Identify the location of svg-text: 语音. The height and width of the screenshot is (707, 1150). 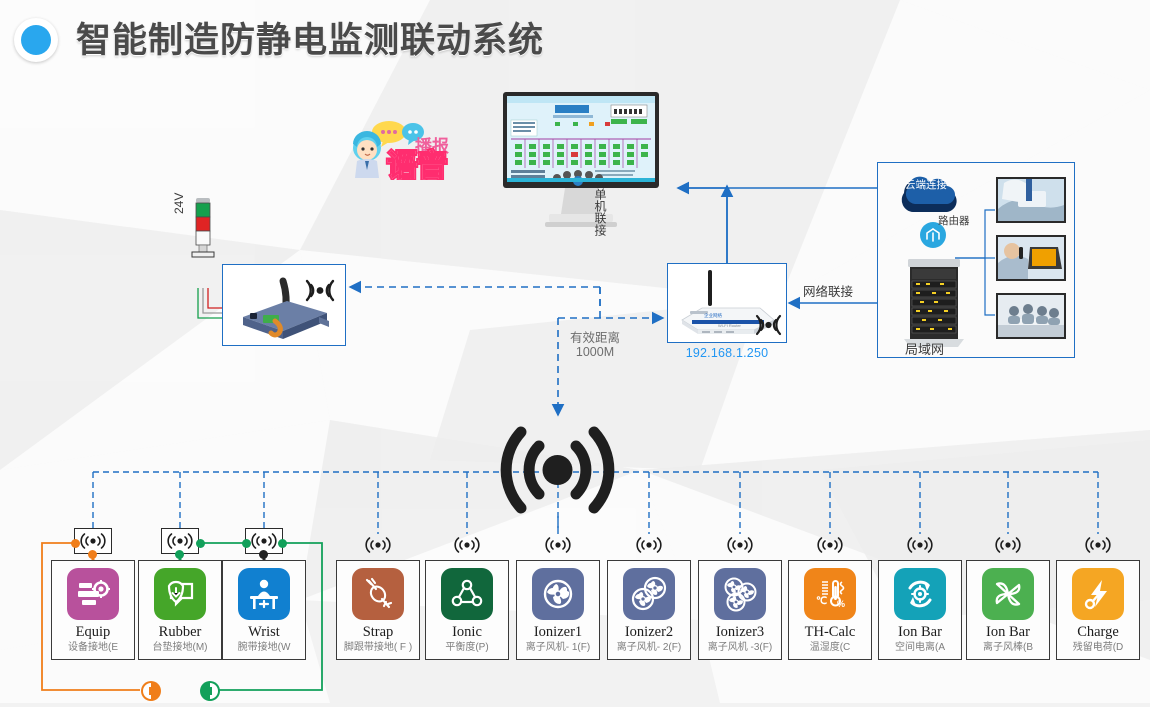
(417, 165).